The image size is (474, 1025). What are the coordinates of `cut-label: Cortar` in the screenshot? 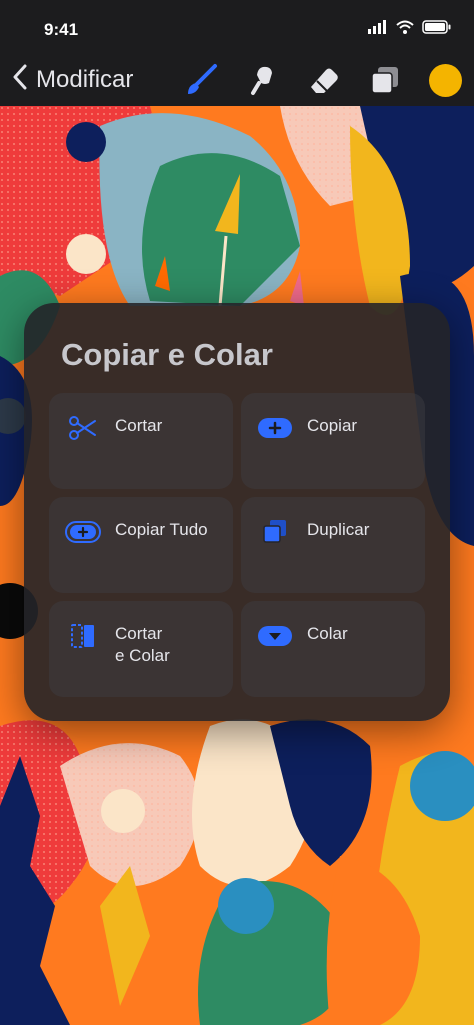 It's located at (139, 425).